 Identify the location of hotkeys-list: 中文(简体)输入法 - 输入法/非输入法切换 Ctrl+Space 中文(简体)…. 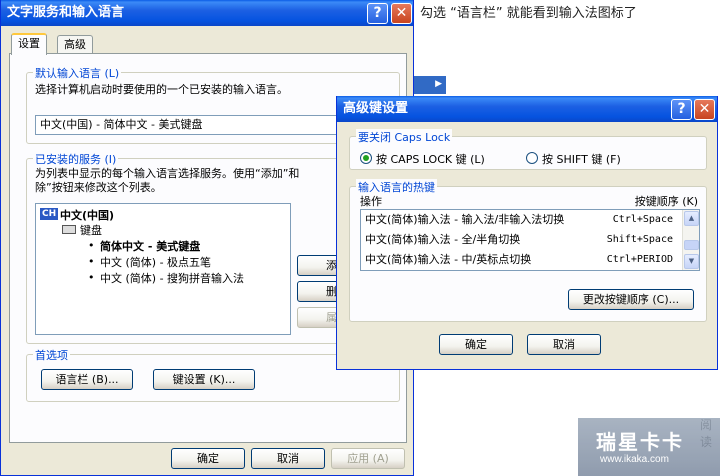
(530, 240).